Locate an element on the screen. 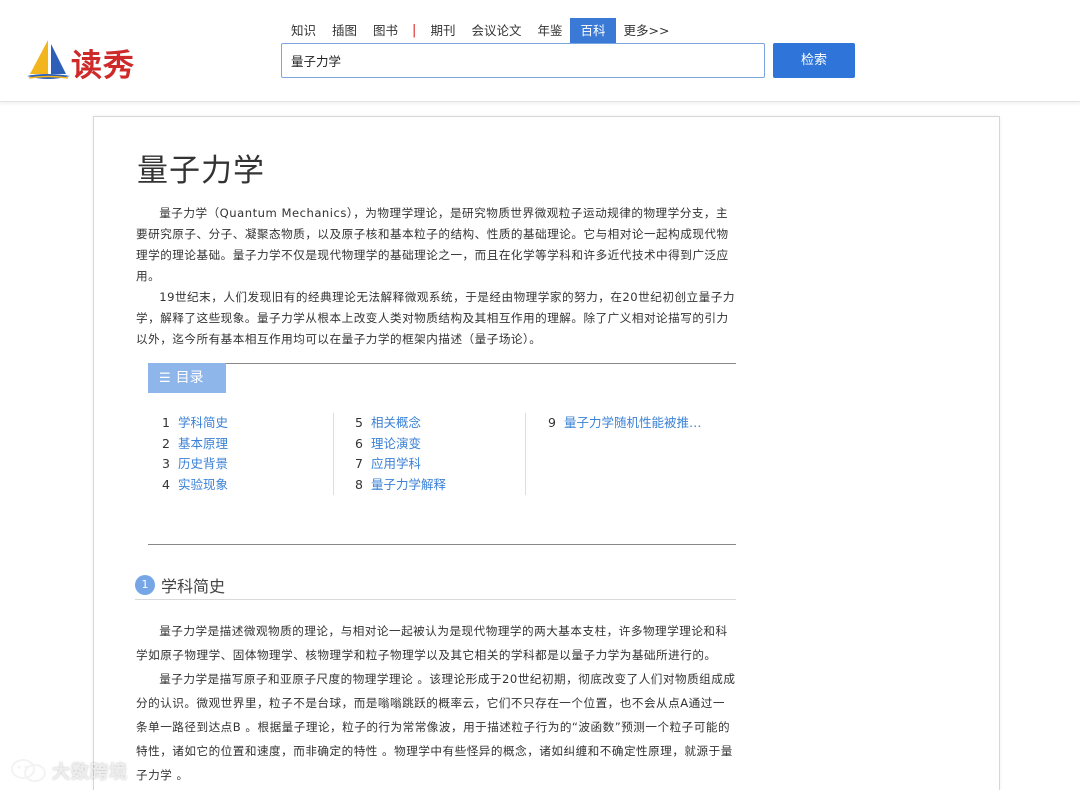 The width and height of the screenshot is (1080, 790). search-input is located at coordinates (523, 60).